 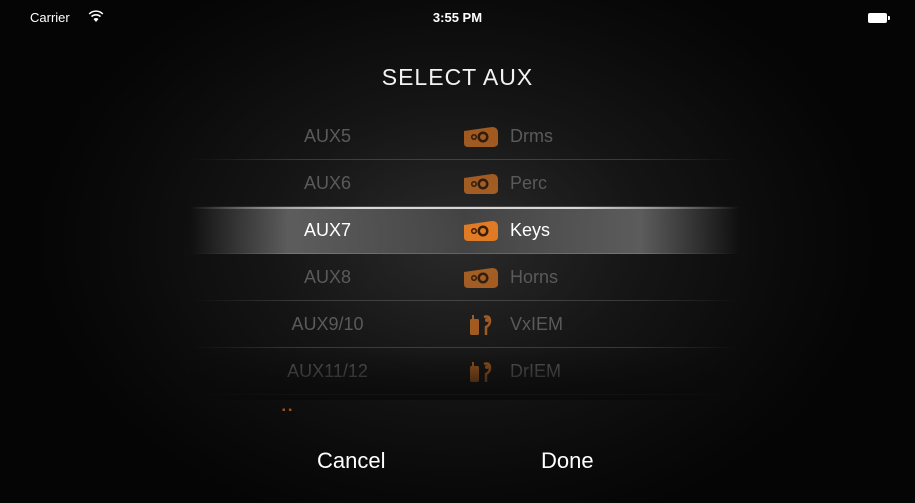 I want to click on aux-name: VxIEM, so click(x=537, y=324).